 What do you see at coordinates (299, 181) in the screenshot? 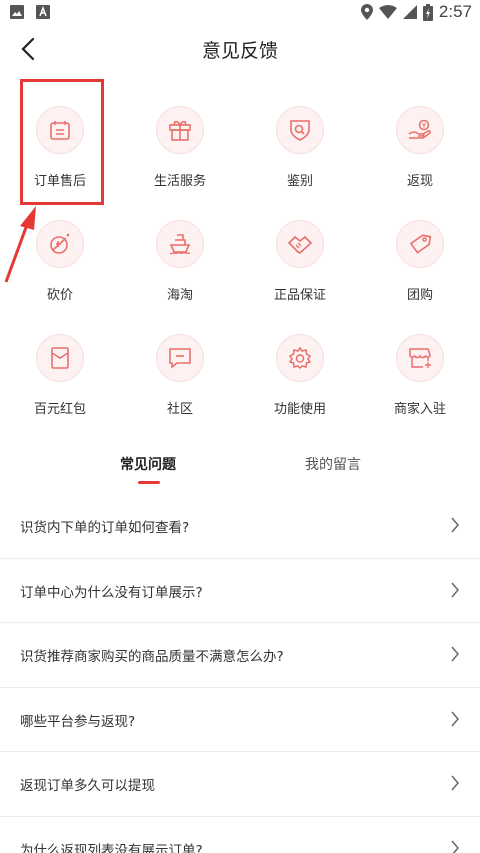
I see `category-label: 鉴别` at bounding box center [299, 181].